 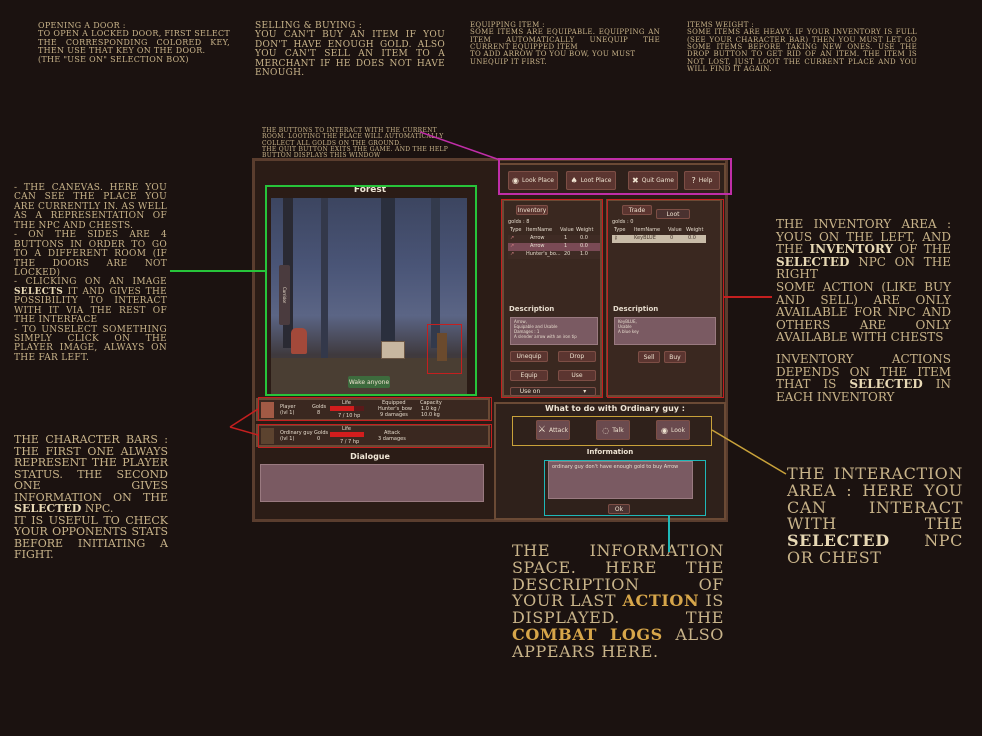 I want to click on tab-loot: Loot, so click(x=673, y=214).